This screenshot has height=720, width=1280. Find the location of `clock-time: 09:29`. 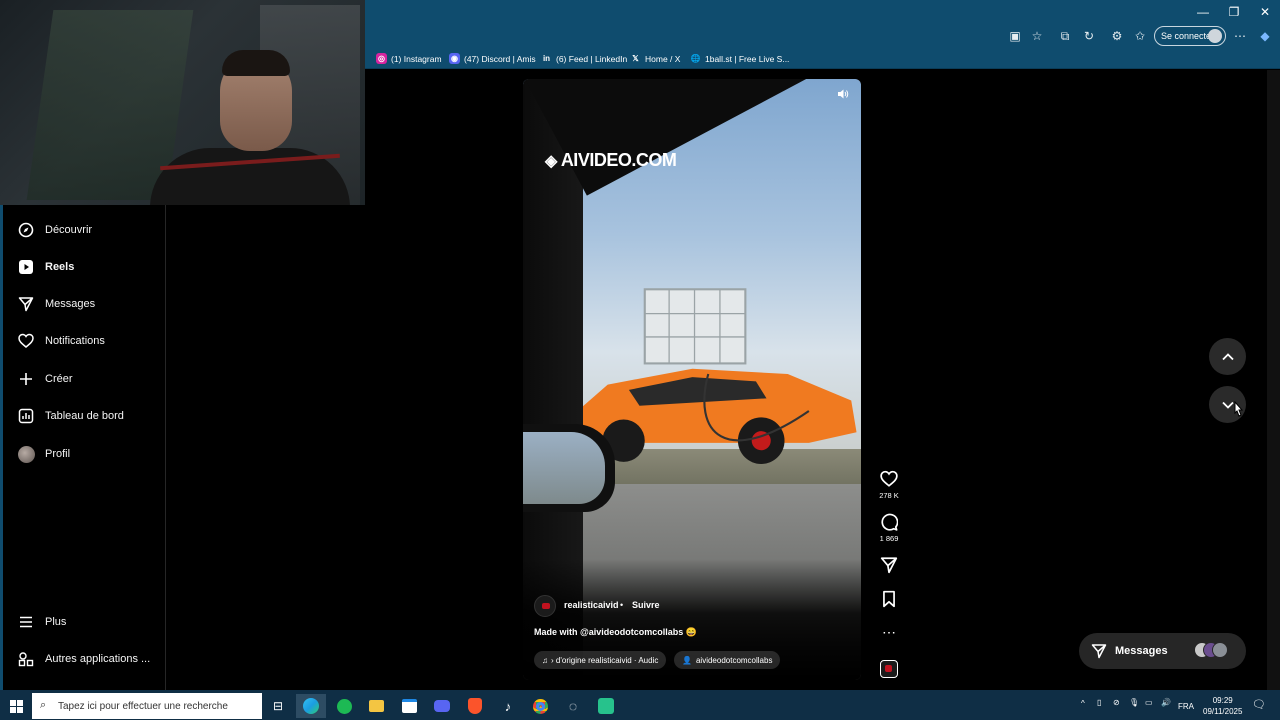

clock-time: 09:29 is located at coordinates (1222, 700).